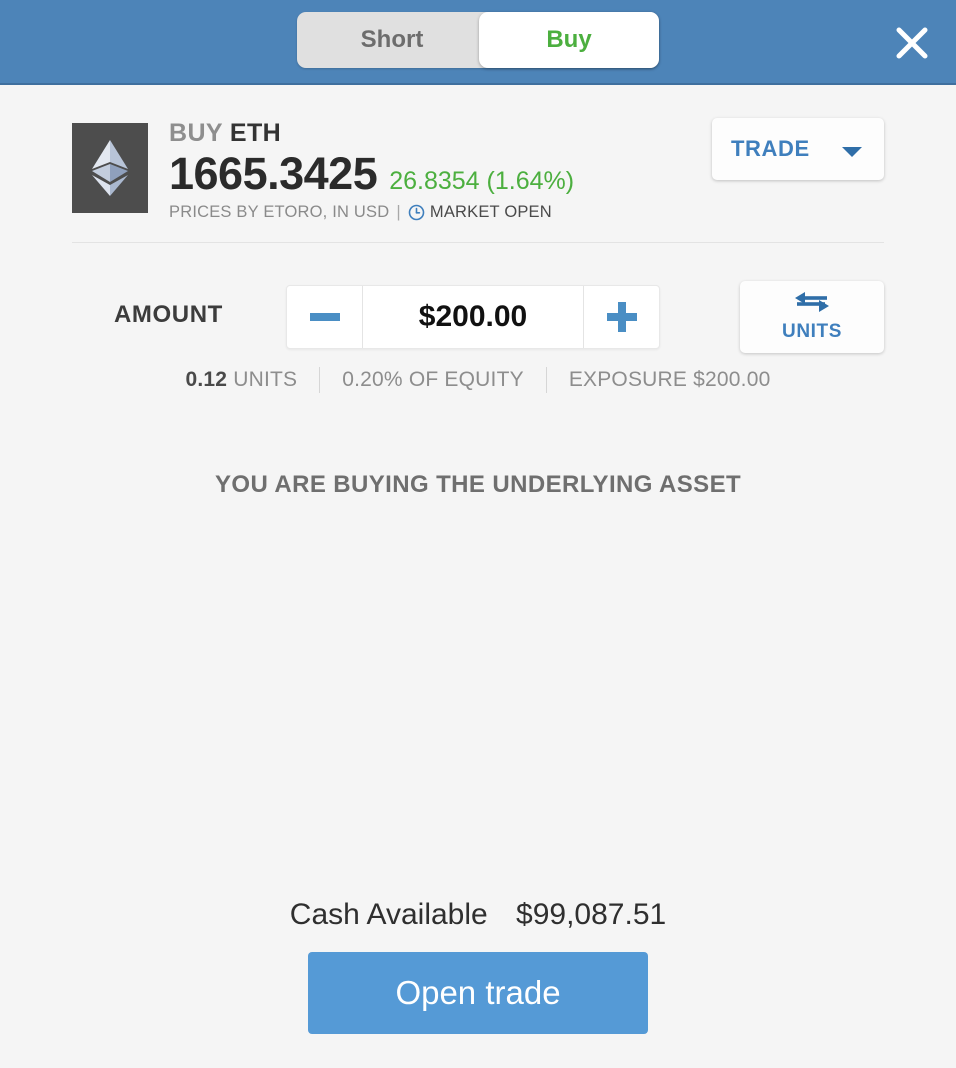  I want to click on tab-short-label: Short, so click(392, 39).